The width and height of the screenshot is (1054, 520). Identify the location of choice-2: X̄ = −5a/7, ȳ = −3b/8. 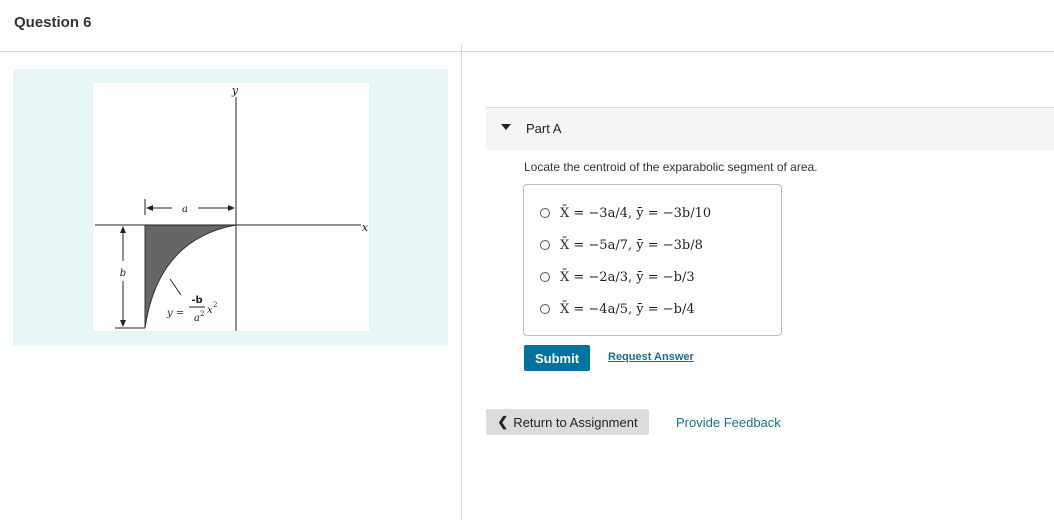
(621, 245).